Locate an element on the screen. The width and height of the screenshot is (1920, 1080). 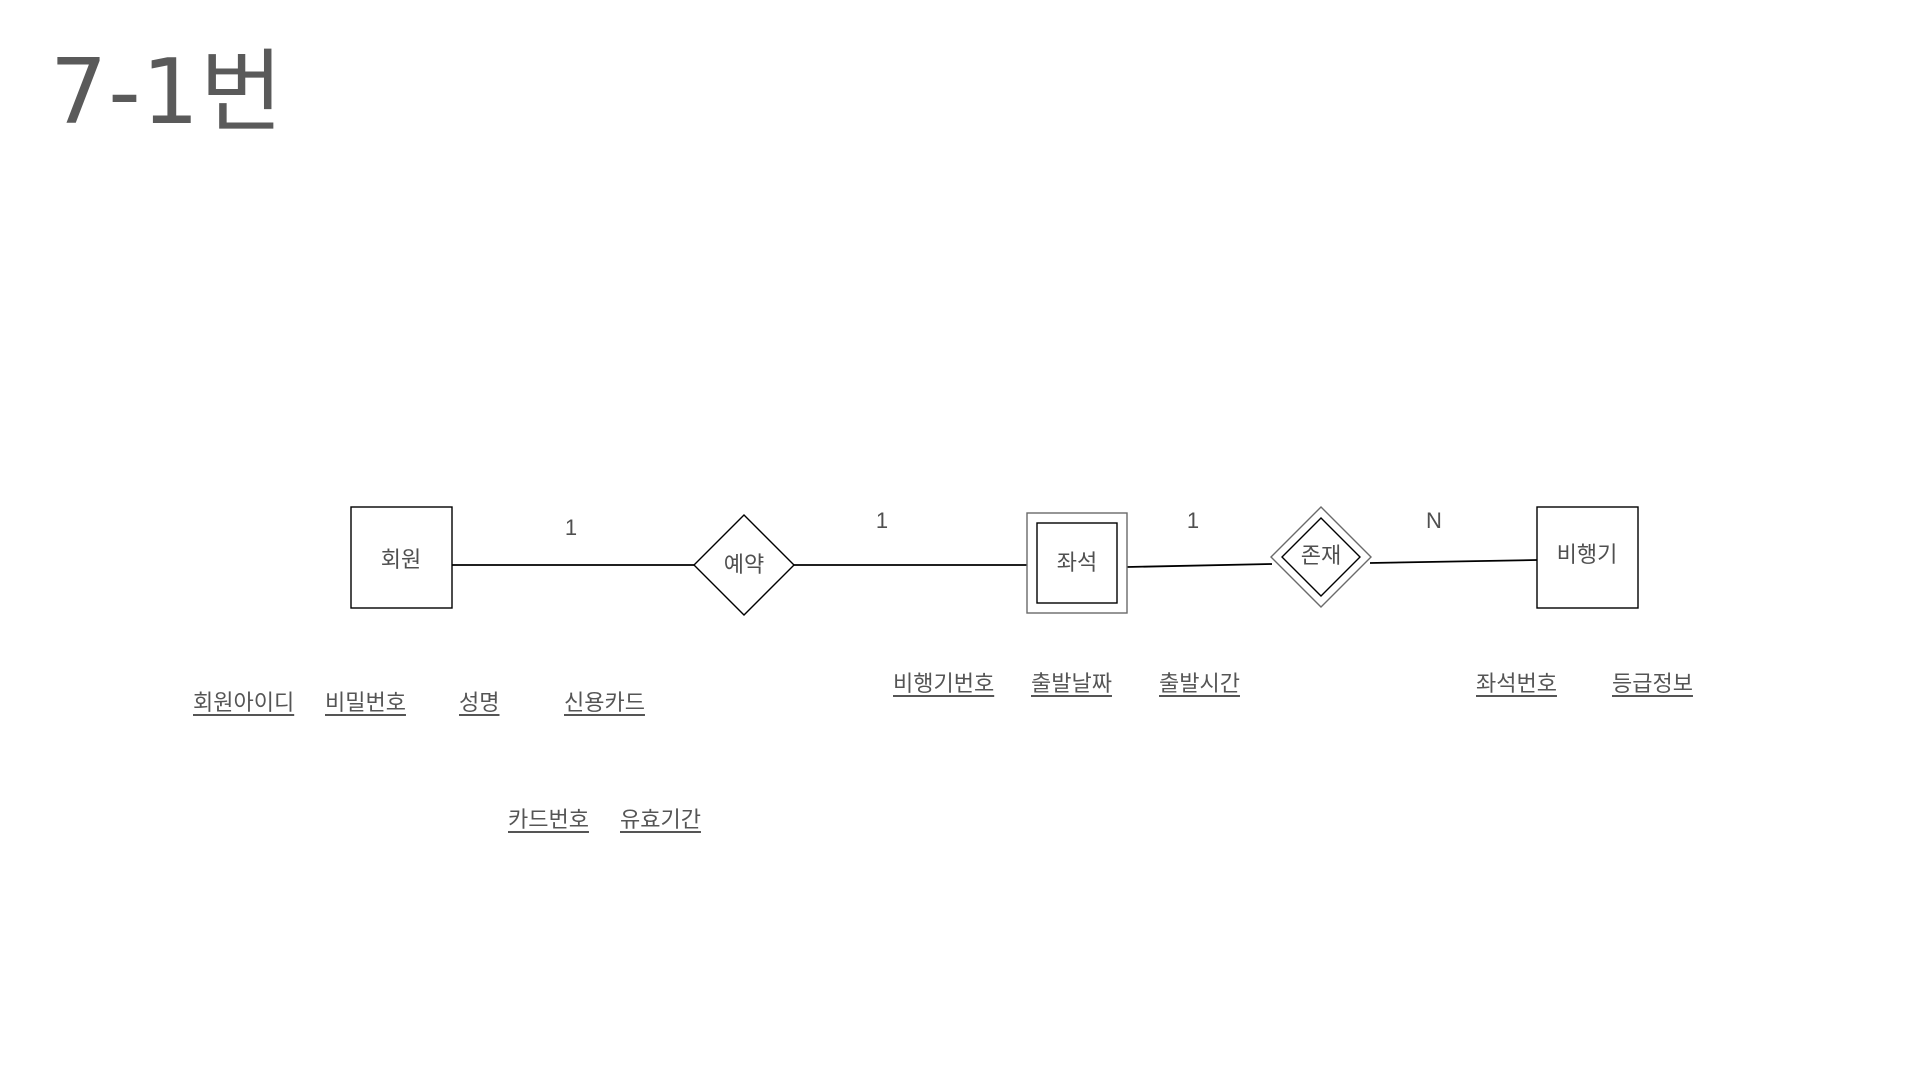
cardinality-member-reservation: 1 is located at coordinates (571, 527).